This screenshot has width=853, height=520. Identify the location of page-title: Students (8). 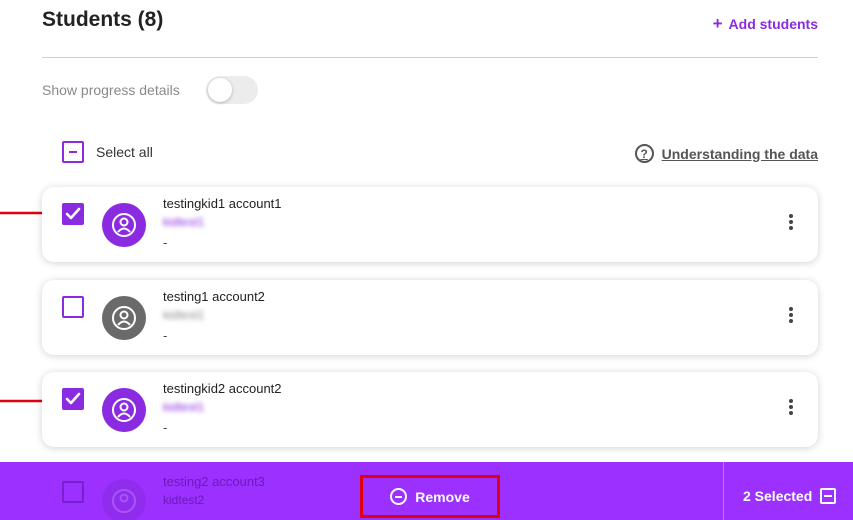
(103, 19).